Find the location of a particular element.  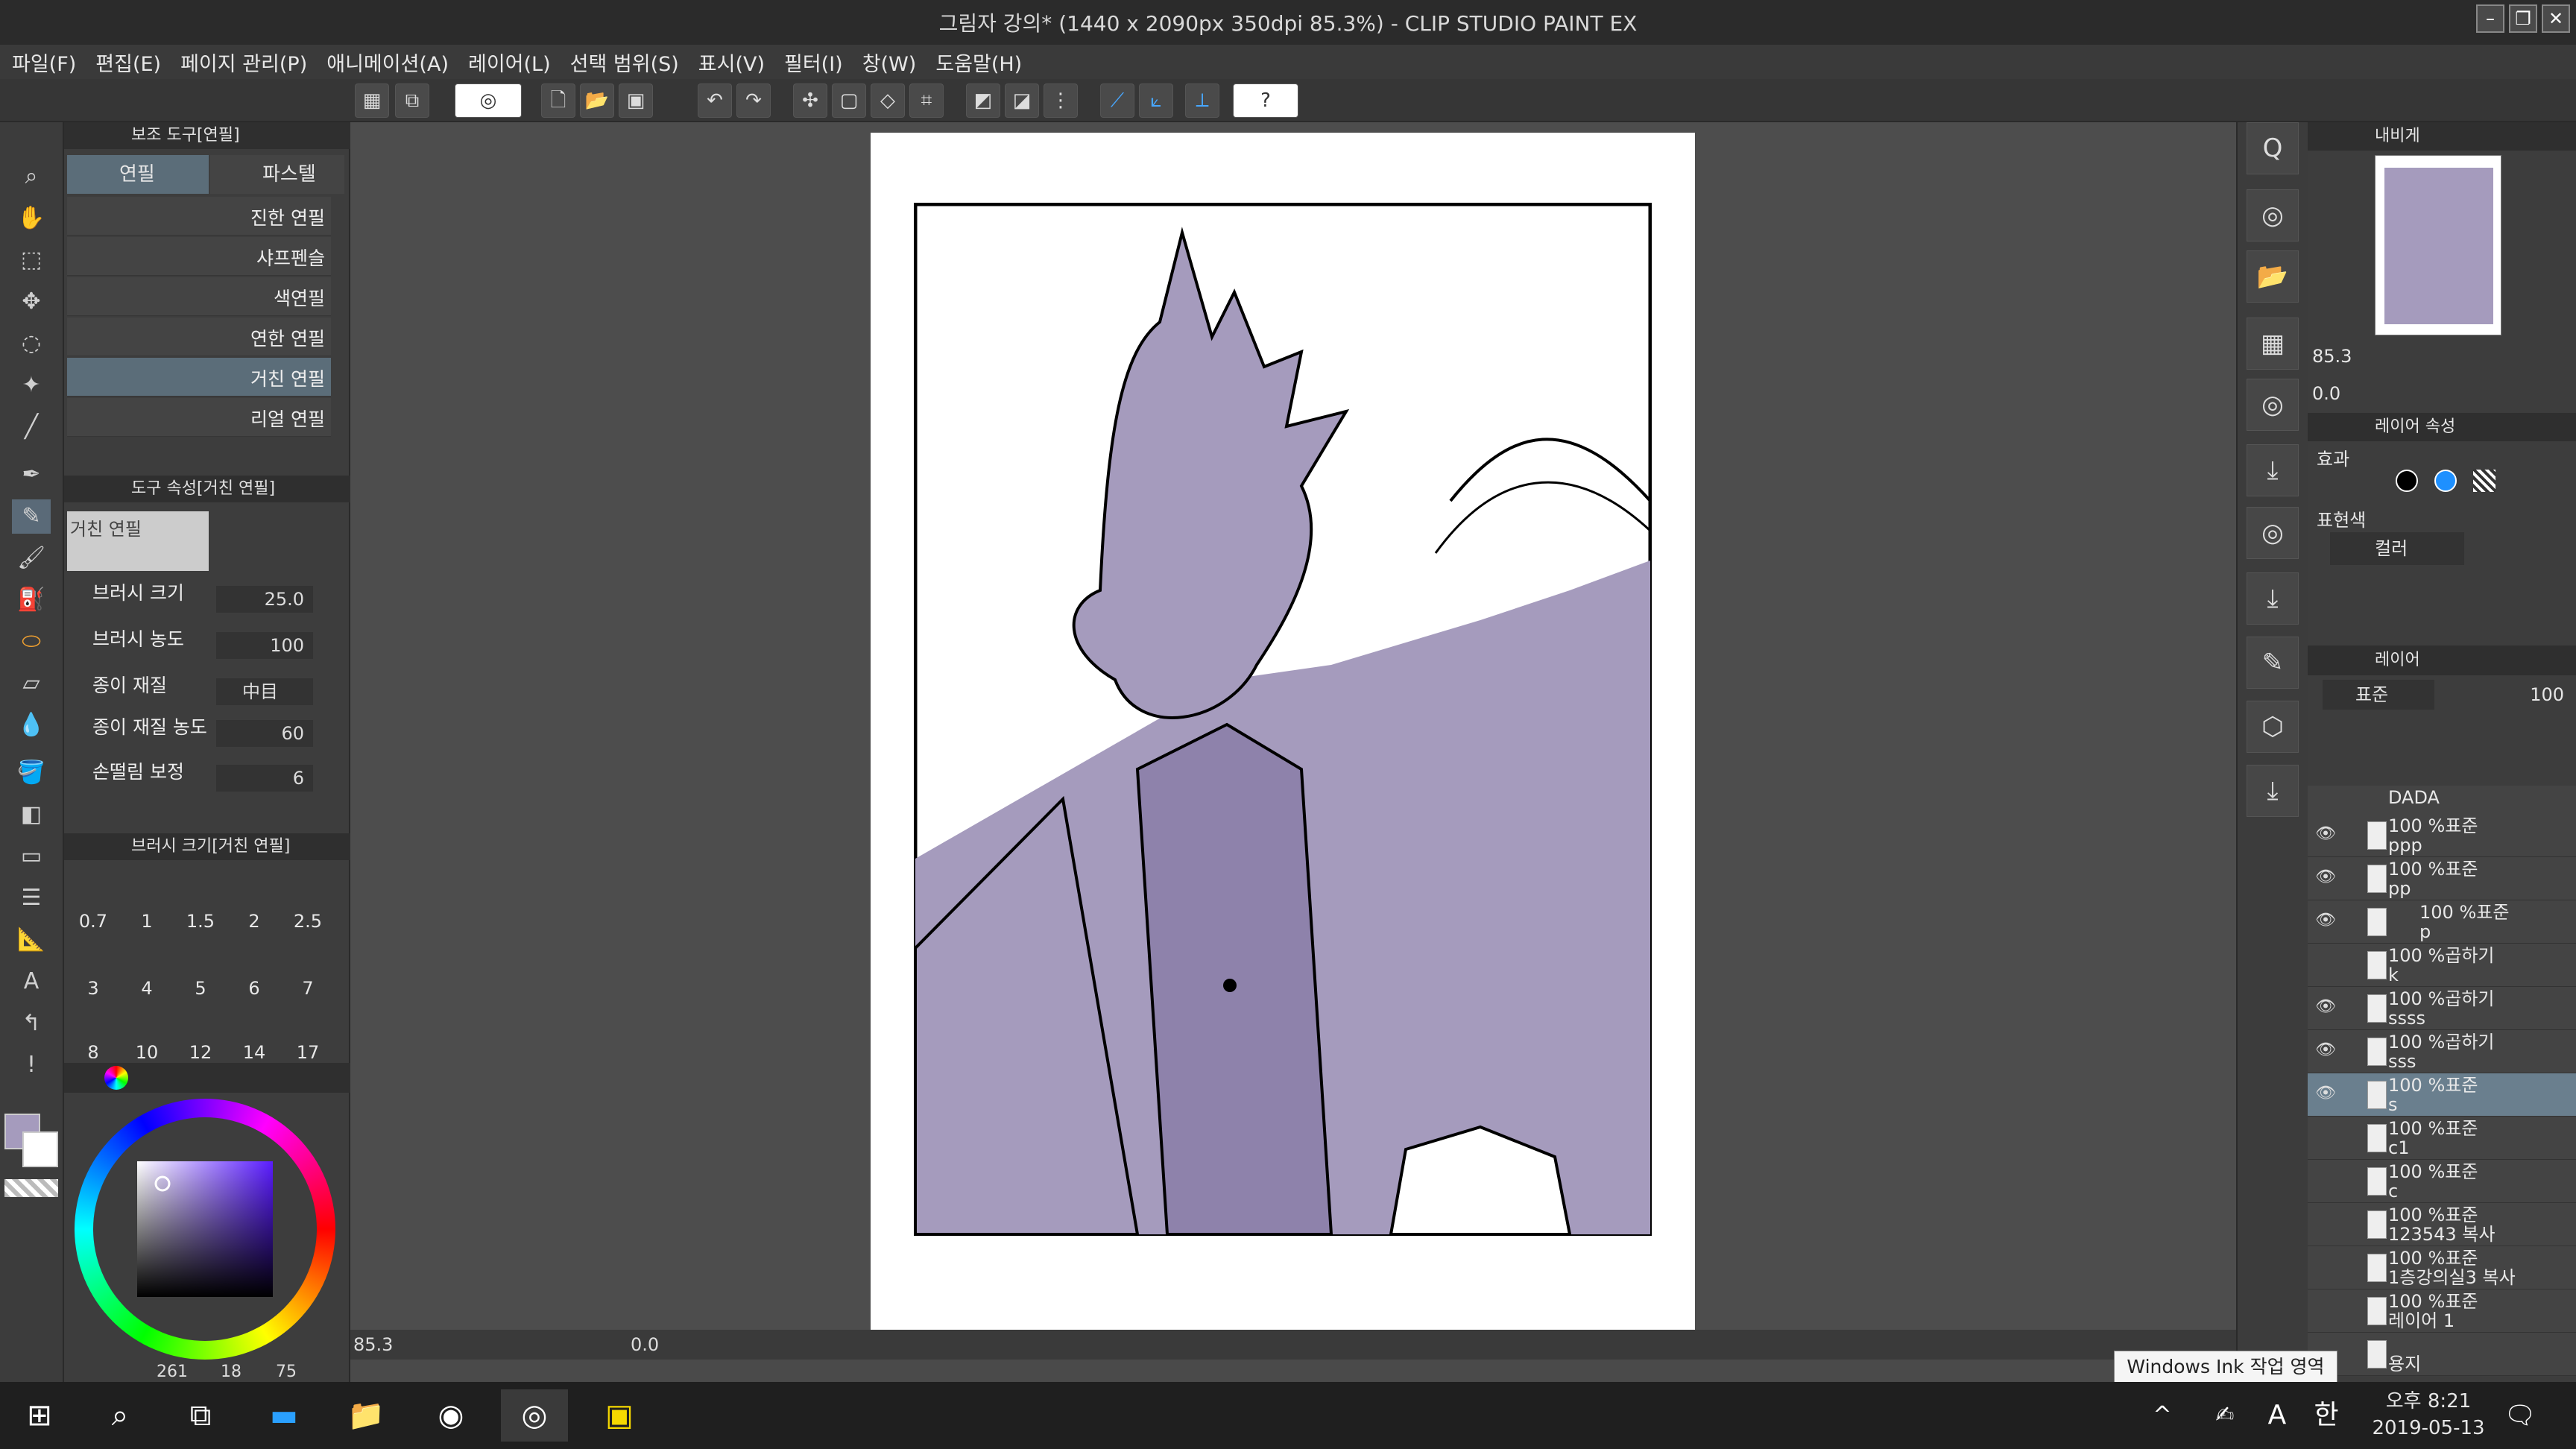

layer-row: 👁 100 %표준 pp is located at coordinates (2442, 878).